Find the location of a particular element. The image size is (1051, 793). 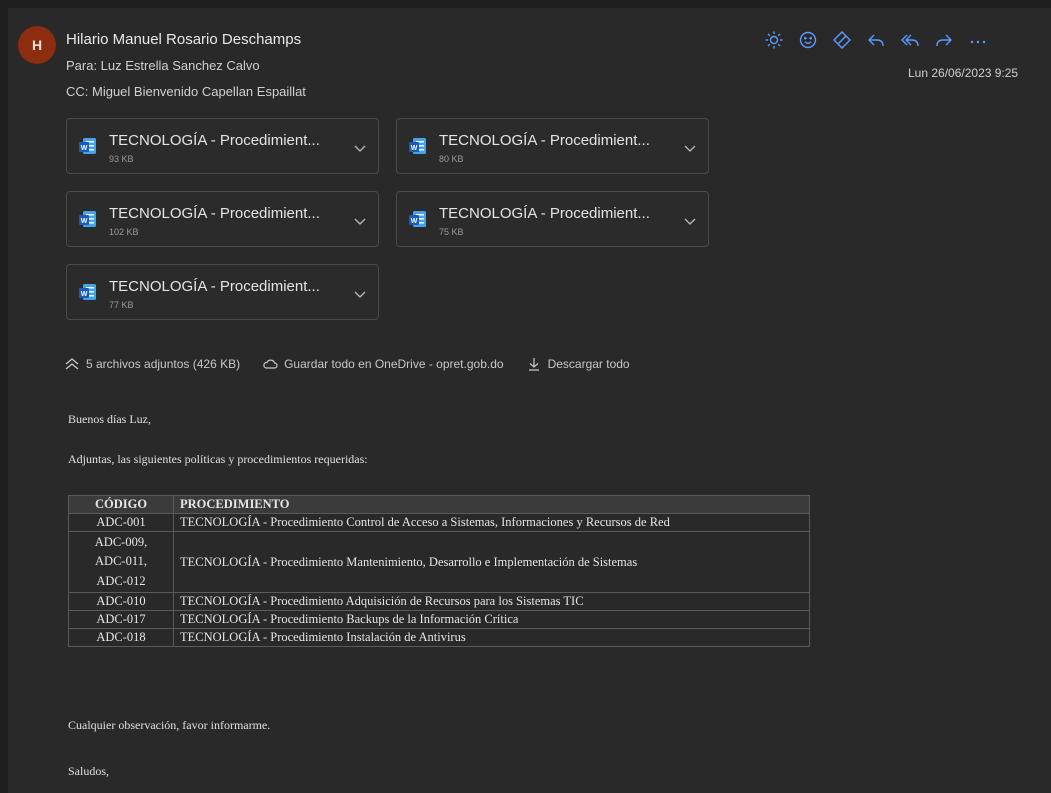

attachment-card: W TECNOLOGÍA - Procedimient... 93 KB is located at coordinates (222, 146).